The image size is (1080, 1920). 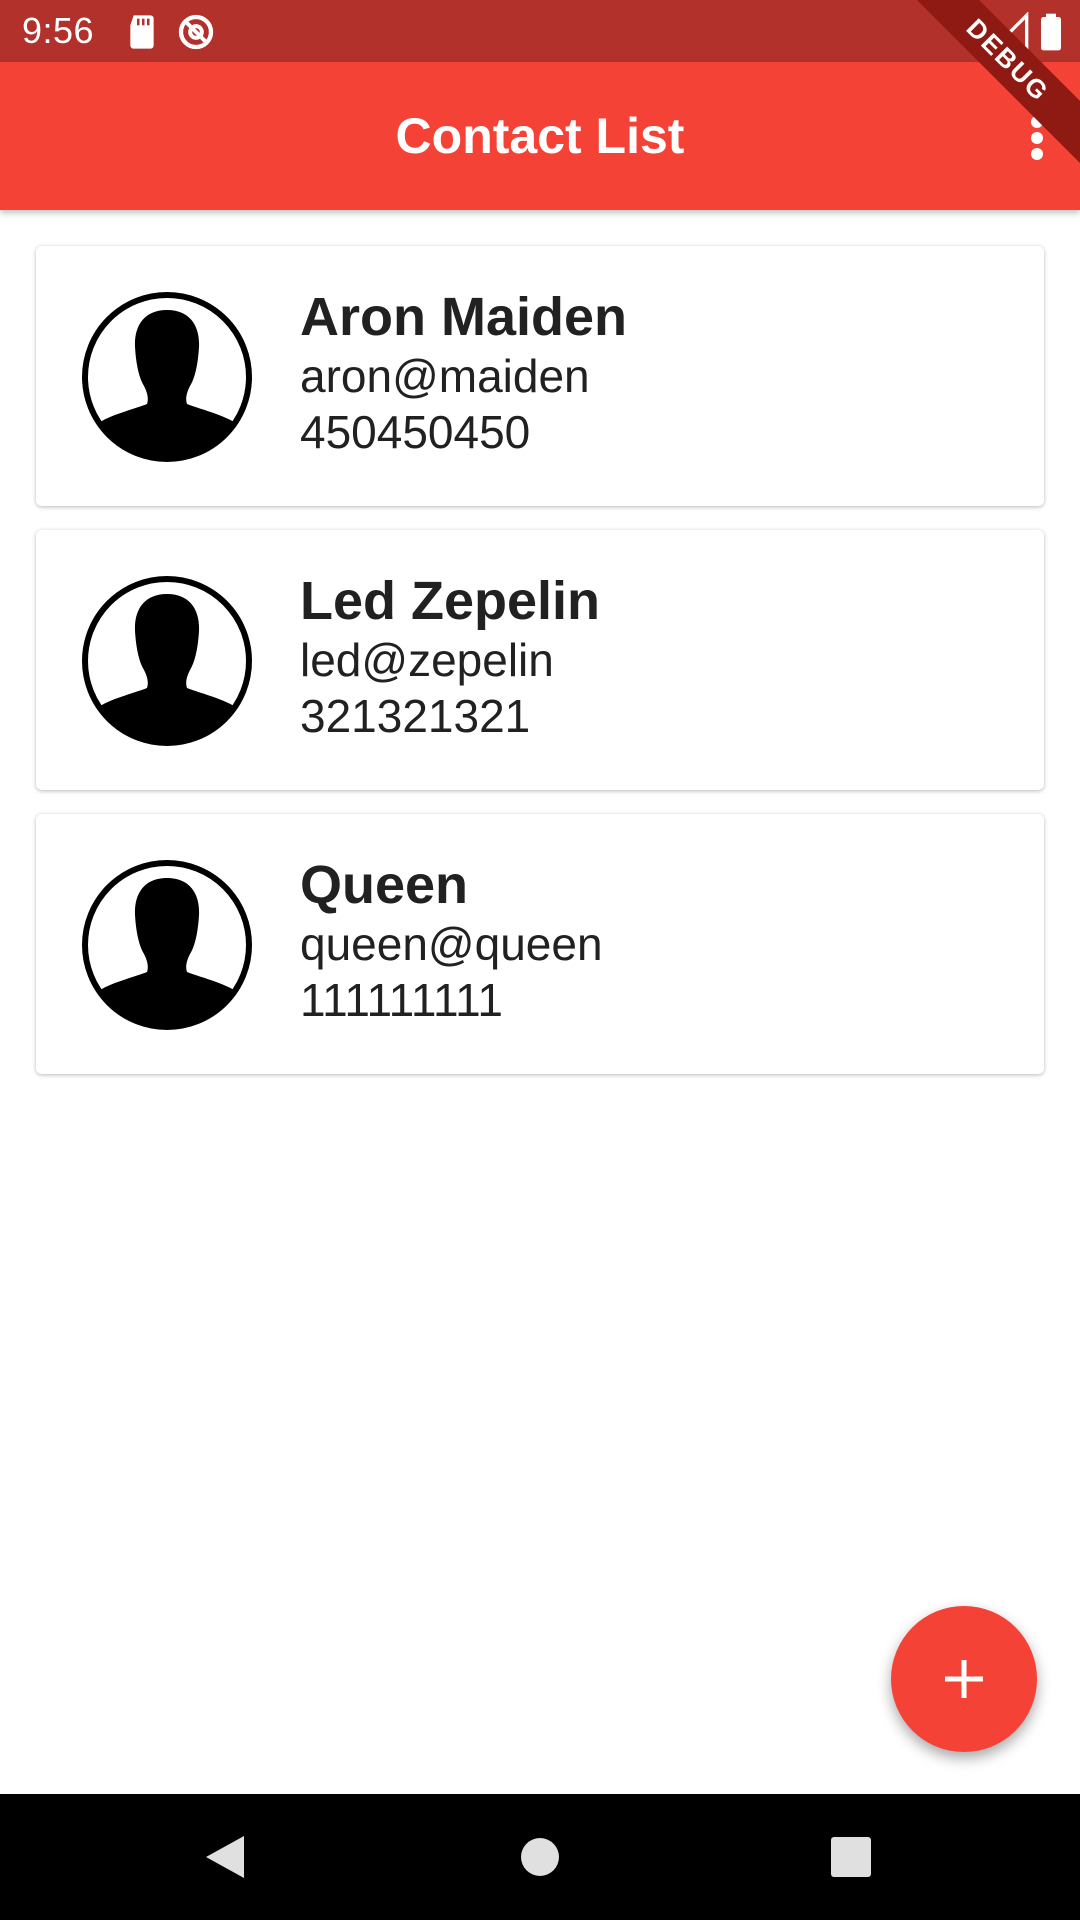 What do you see at coordinates (196, 32) in the screenshot?
I see `sync-icon` at bounding box center [196, 32].